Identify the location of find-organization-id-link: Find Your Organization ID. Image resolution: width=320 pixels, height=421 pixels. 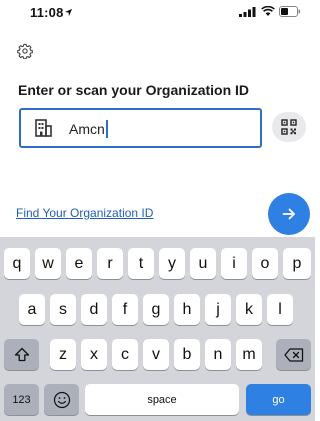
(84, 213).